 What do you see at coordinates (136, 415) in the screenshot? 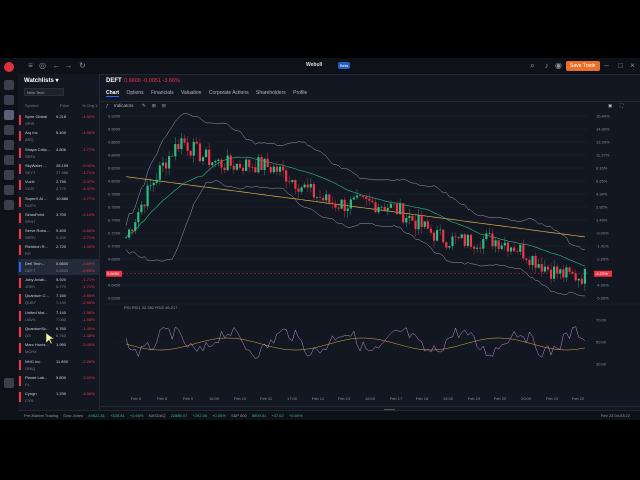
I see `dow-pct: +0.66%` at bounding box center [136, 415].